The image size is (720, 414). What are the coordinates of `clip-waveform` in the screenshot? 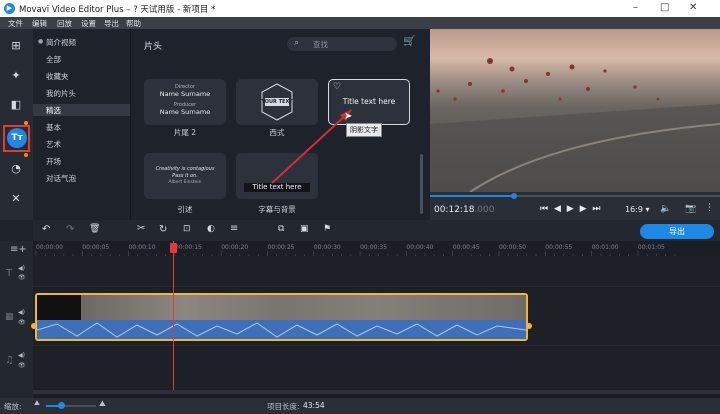 It's located at (281, 329).